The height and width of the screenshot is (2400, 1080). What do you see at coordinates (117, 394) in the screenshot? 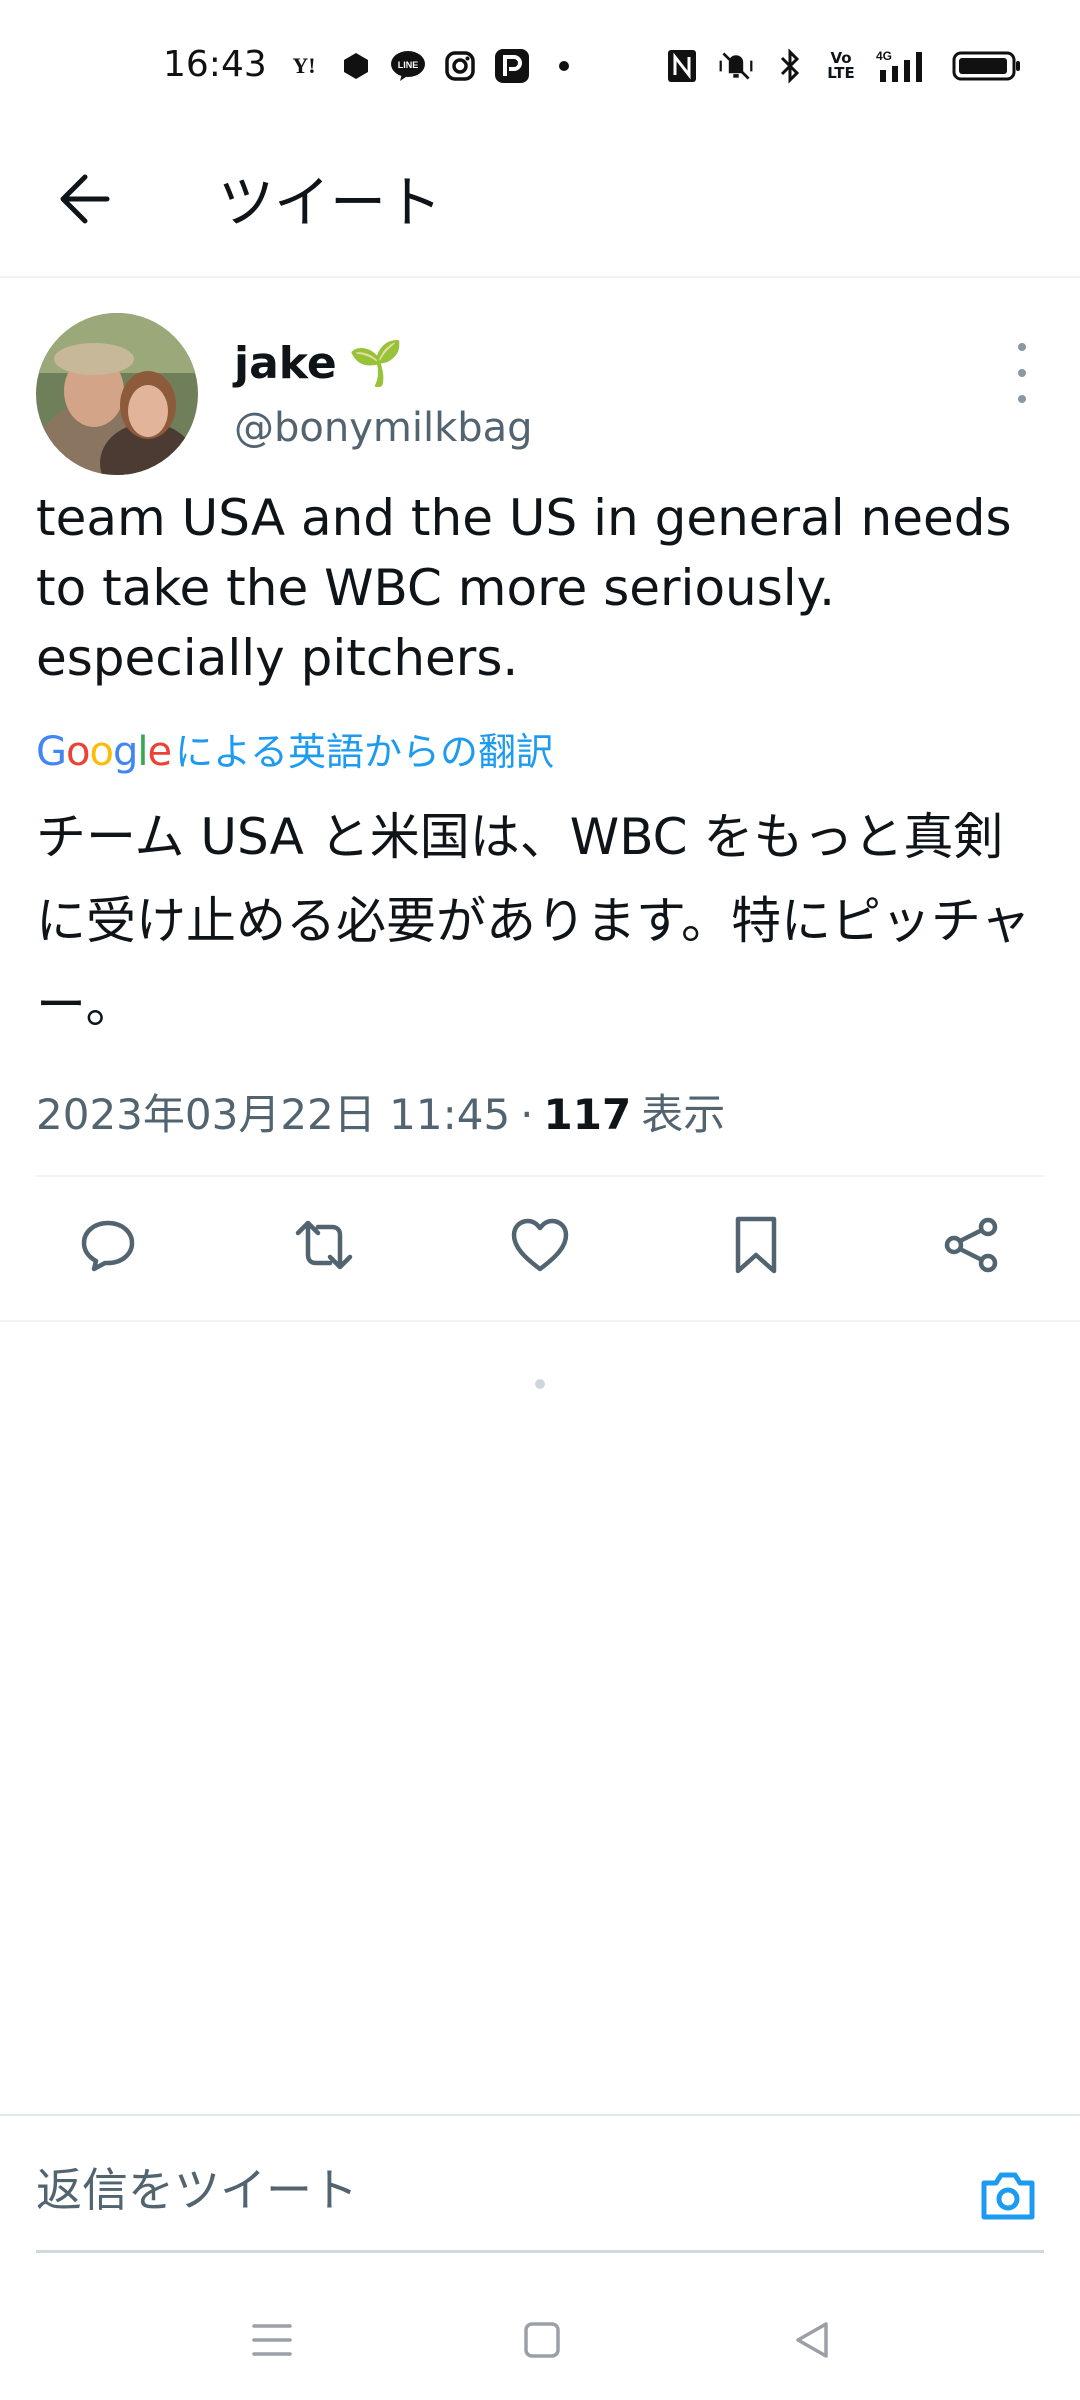
I see `avatar` at bounding box center [117, 394].